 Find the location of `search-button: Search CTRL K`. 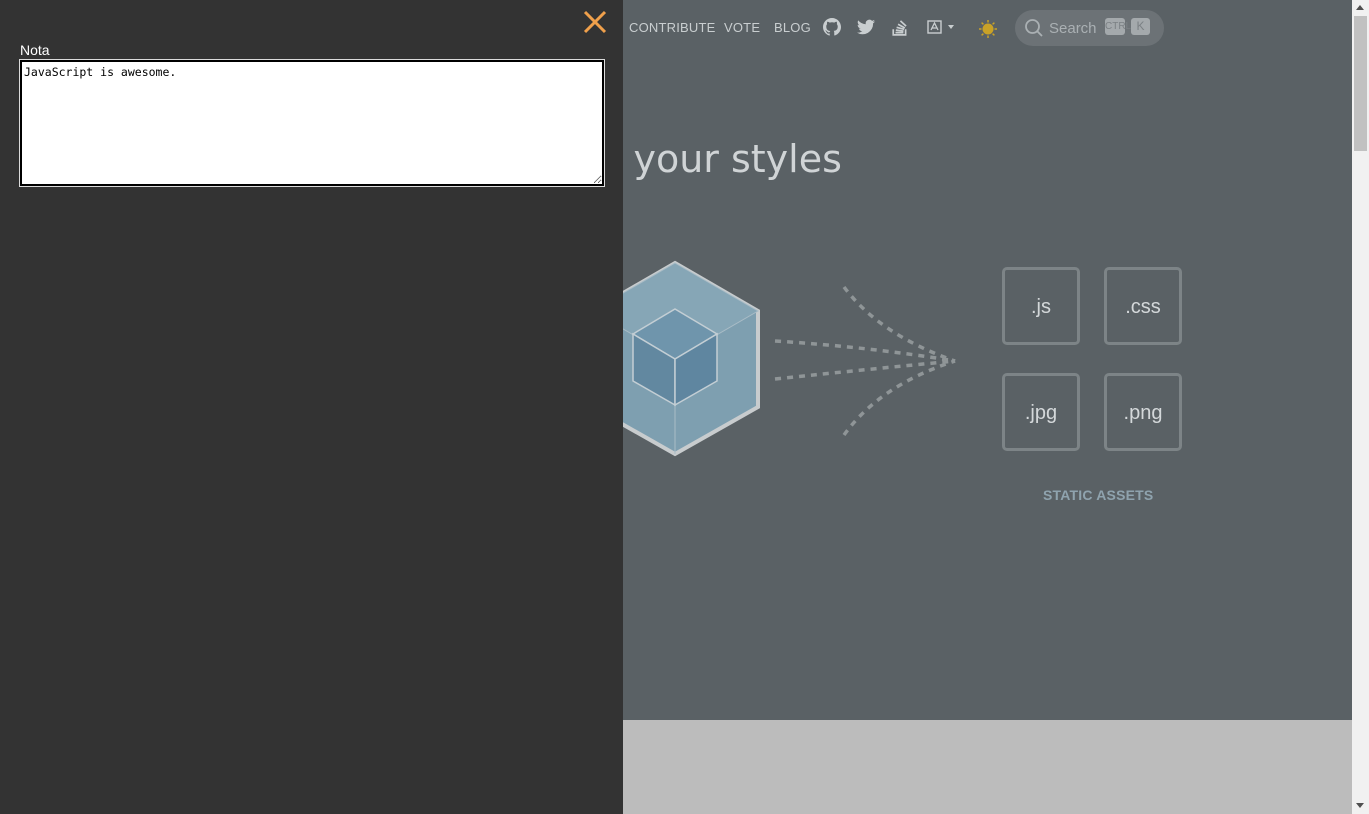

search-button: Search CTRL K is located at coordinates (1089, 28).